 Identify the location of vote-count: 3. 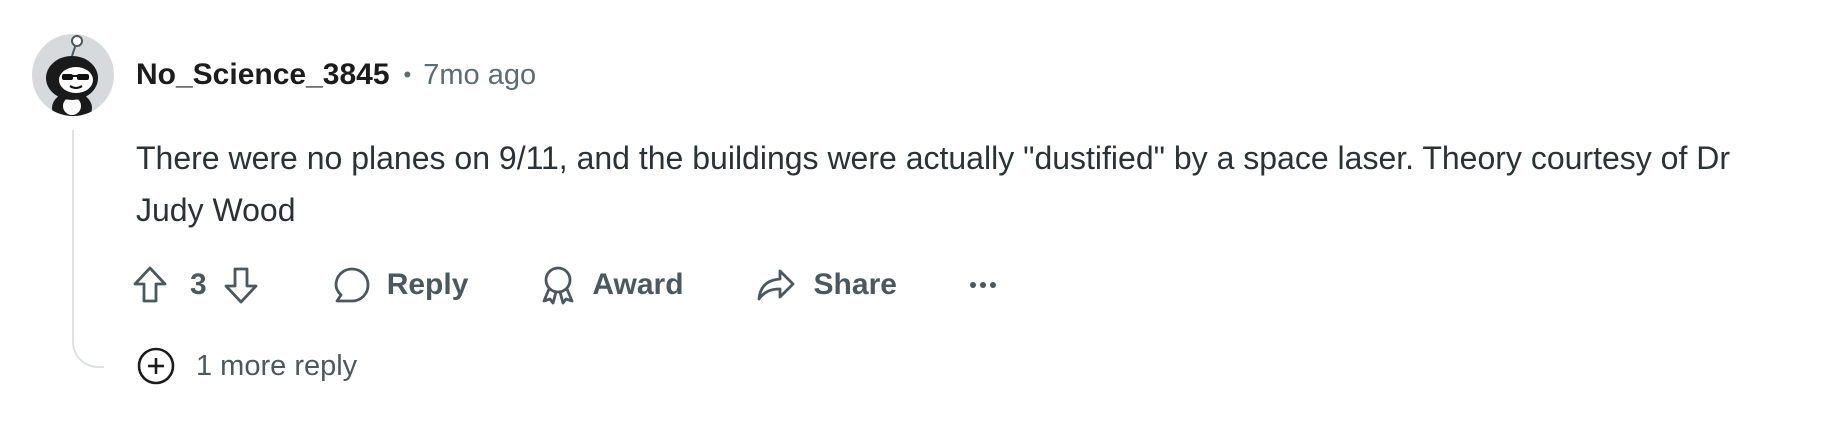
(198, 284).